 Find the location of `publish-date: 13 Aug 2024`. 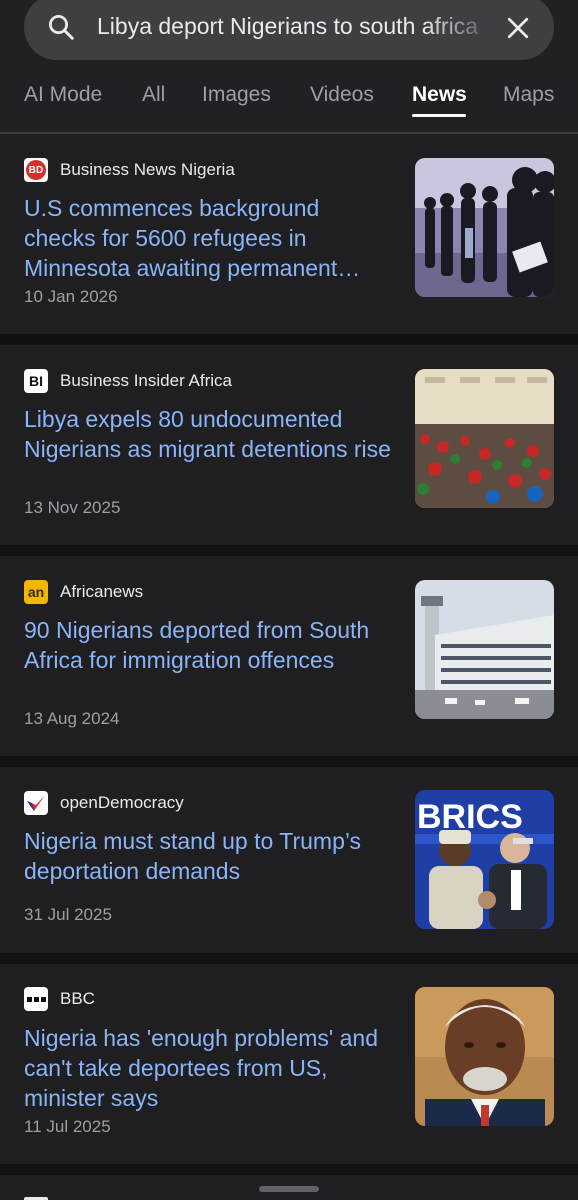

publish-date: 13 Aug 2024 is located at coordinates (72, 718).